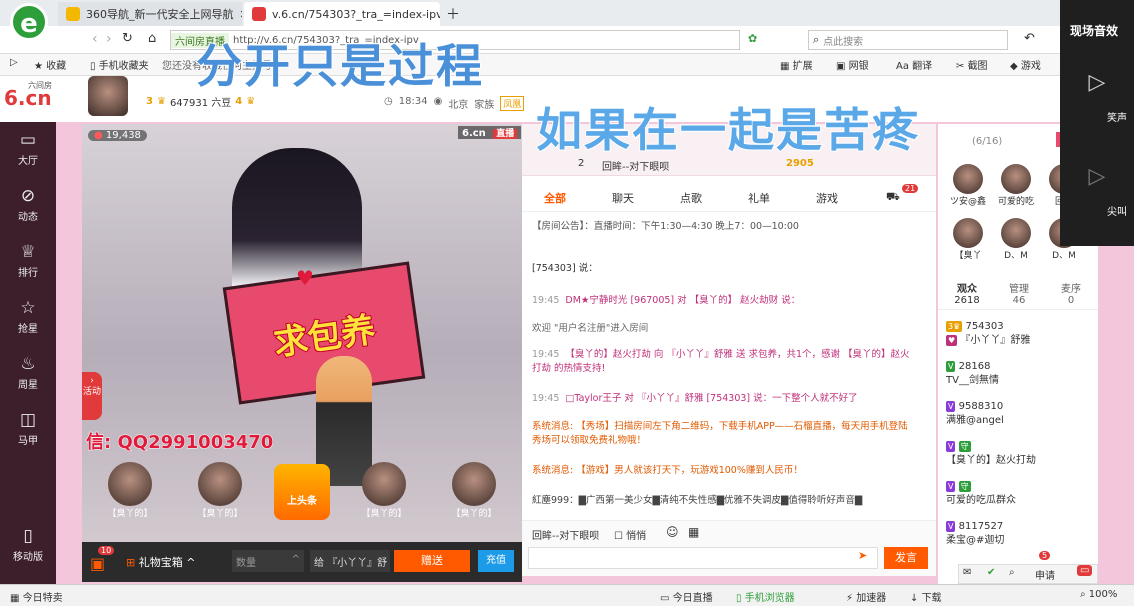 Image resolution: width=1134 pixels, height=606 pixels. What do you see at coordinates (759, 198) in the screenshot?
I see `tab-gifts: 礼单` at bounding box center [759, 198].